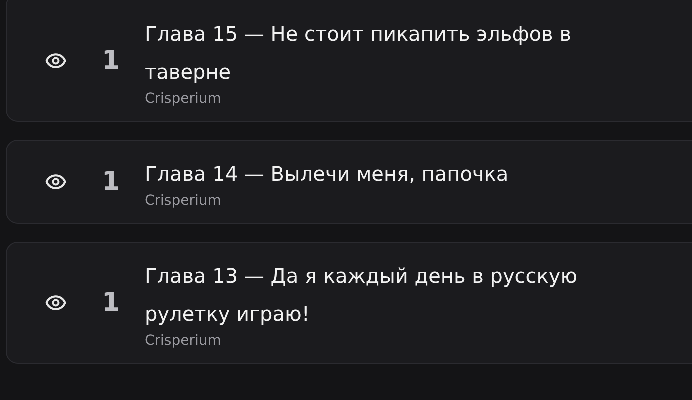  Describe the element at coordinates (327, 174) in the screenshot. I see `chapter-title: Глава 14 — Вылечи меня, папочка` at that location.